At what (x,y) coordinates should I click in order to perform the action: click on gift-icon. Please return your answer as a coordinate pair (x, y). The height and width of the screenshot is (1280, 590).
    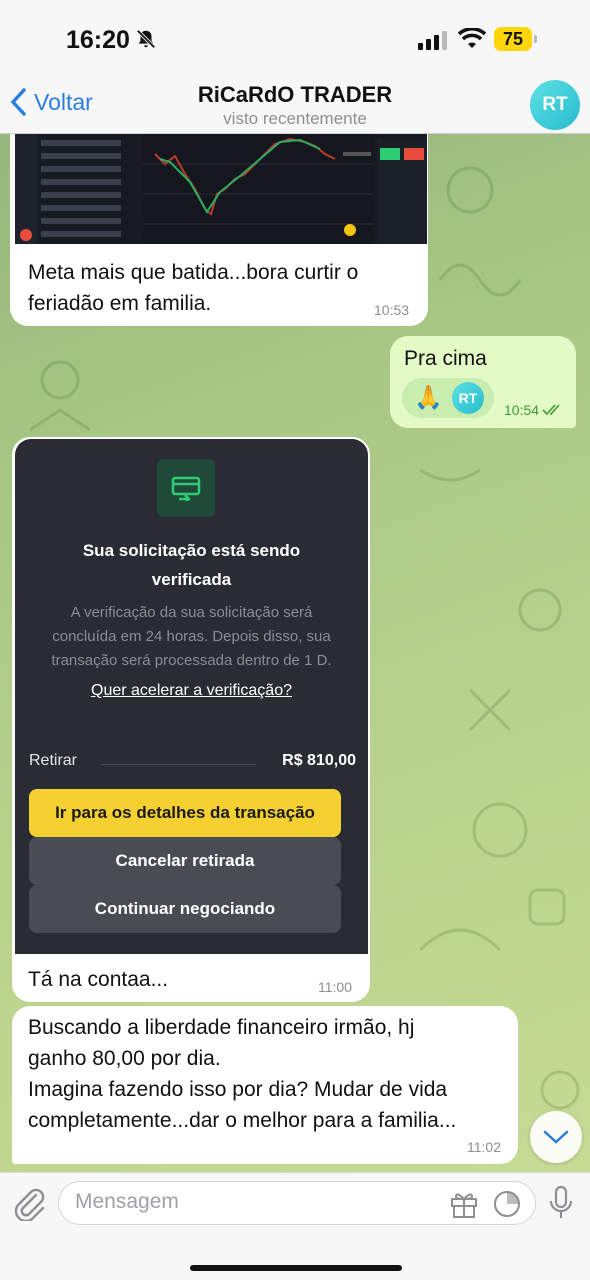
    Looking at the image, I should click on (464, 1204).